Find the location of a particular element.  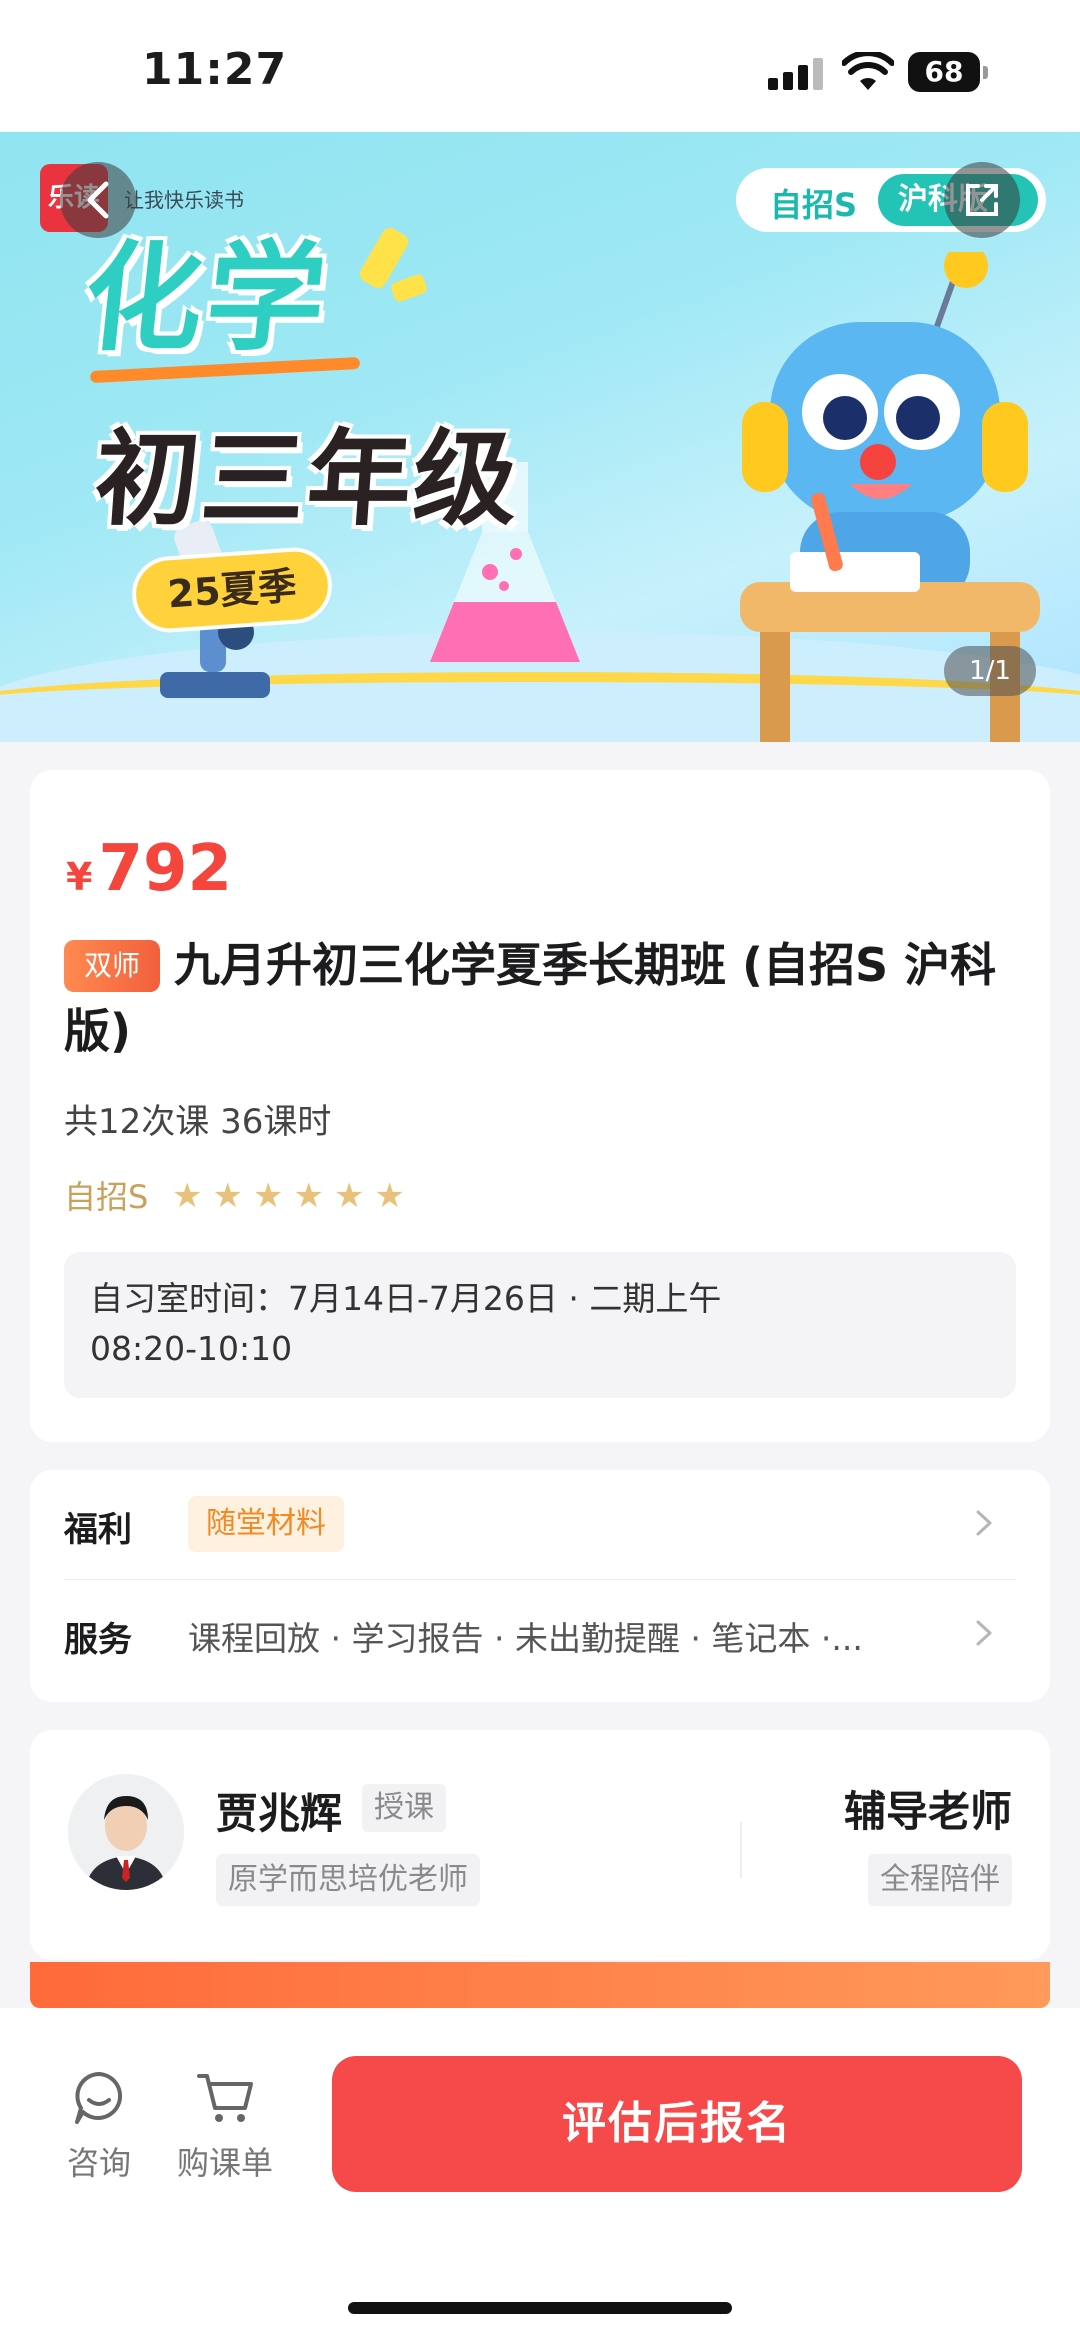

share-icon is located at coordinates (982, 200).